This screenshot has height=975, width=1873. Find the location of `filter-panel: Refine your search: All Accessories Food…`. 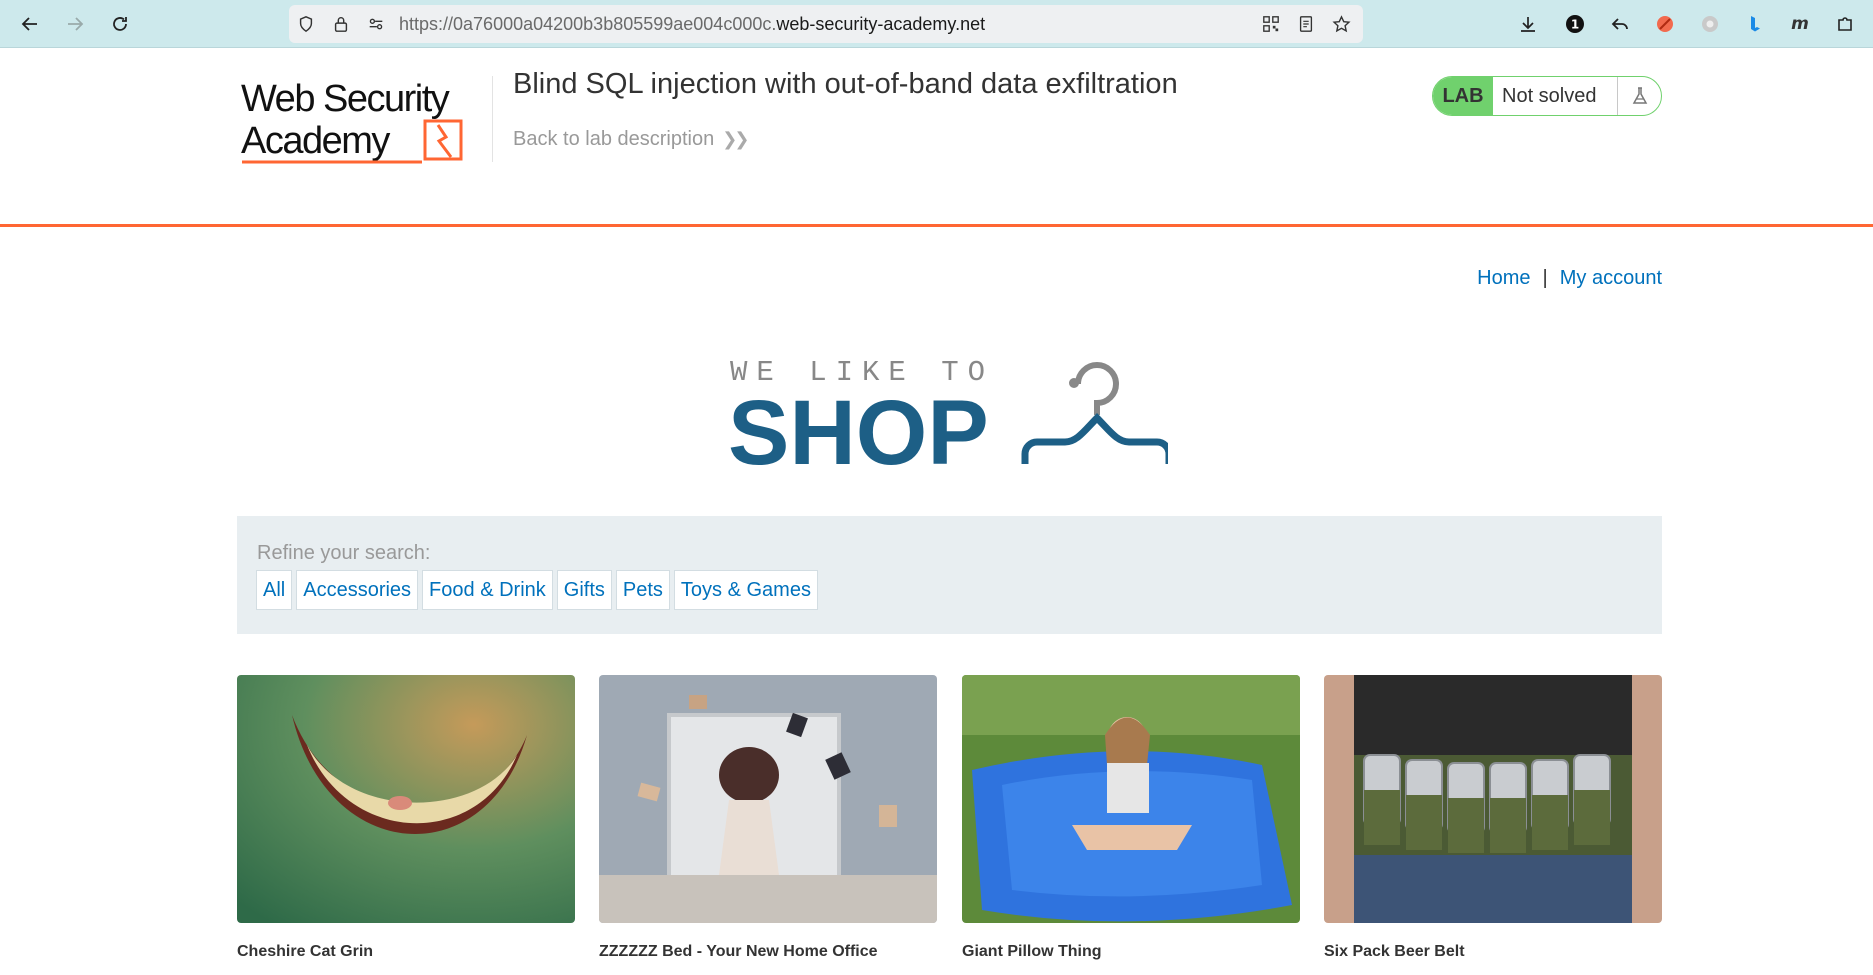

filter-panel: Refine your search: All Accessories Food… is located at coordinates (949, 575).